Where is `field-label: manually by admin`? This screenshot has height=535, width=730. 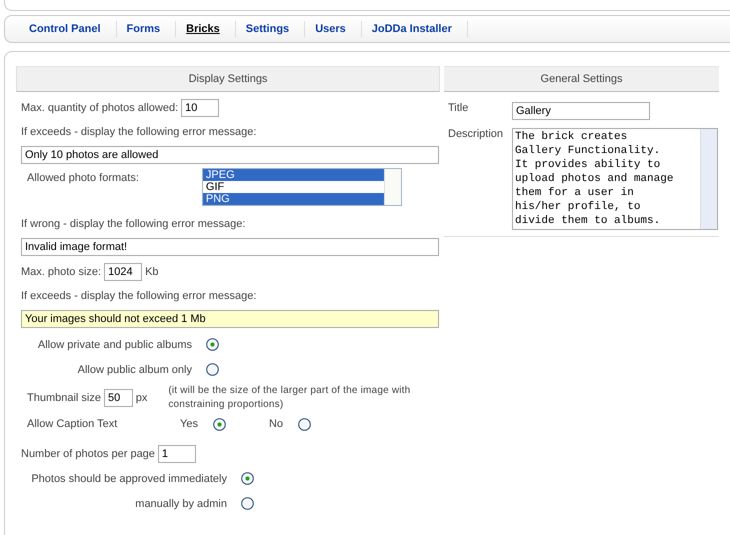 field-label: manually by admin is located at coordinates (180, 504).